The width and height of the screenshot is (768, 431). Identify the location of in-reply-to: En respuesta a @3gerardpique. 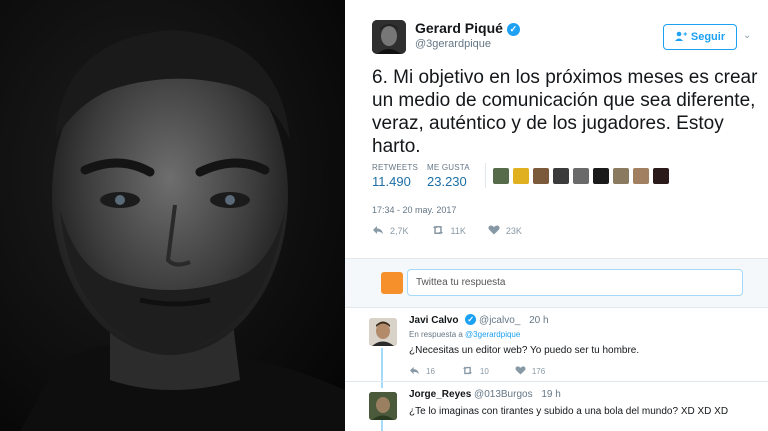
(464, 334).